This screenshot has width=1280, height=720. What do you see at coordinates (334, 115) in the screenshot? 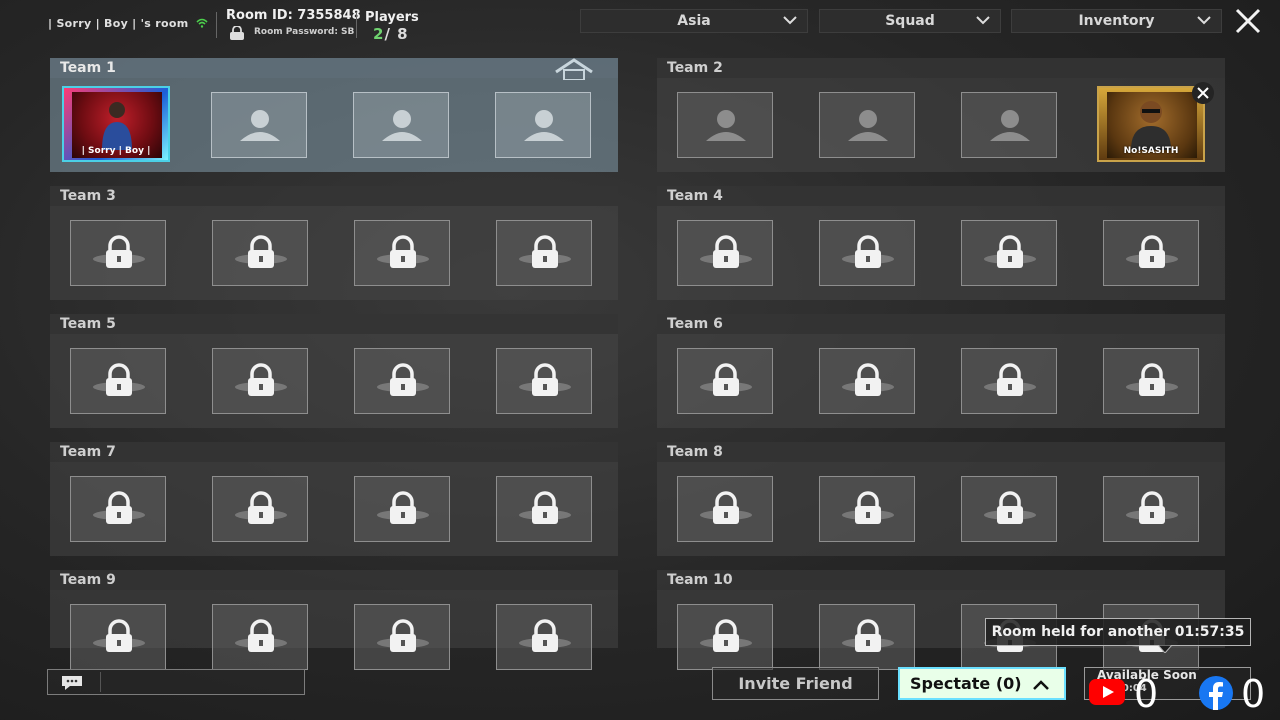
I see `team-1-panel: Team 1 | Sorry | Boy |` at bounding box center [334, 115].